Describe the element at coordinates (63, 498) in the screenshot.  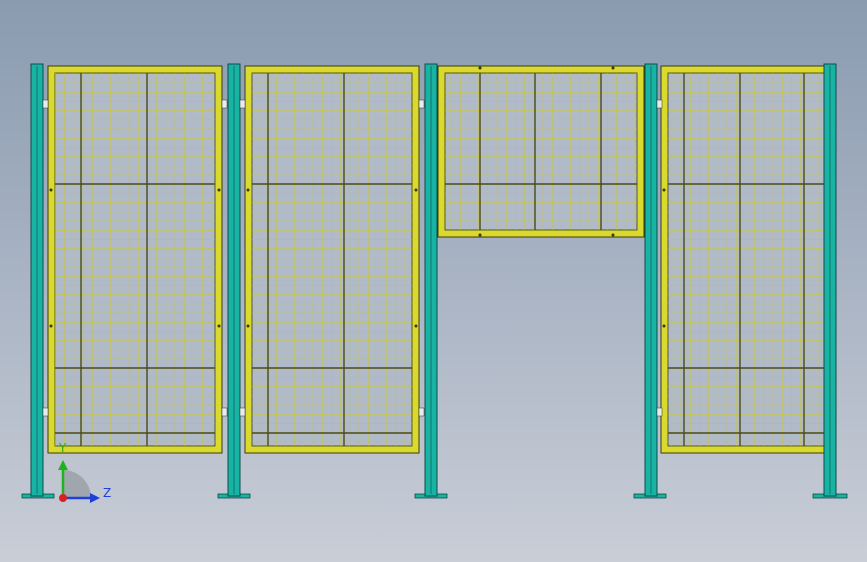
I see `origin-dot-icon` at that location.